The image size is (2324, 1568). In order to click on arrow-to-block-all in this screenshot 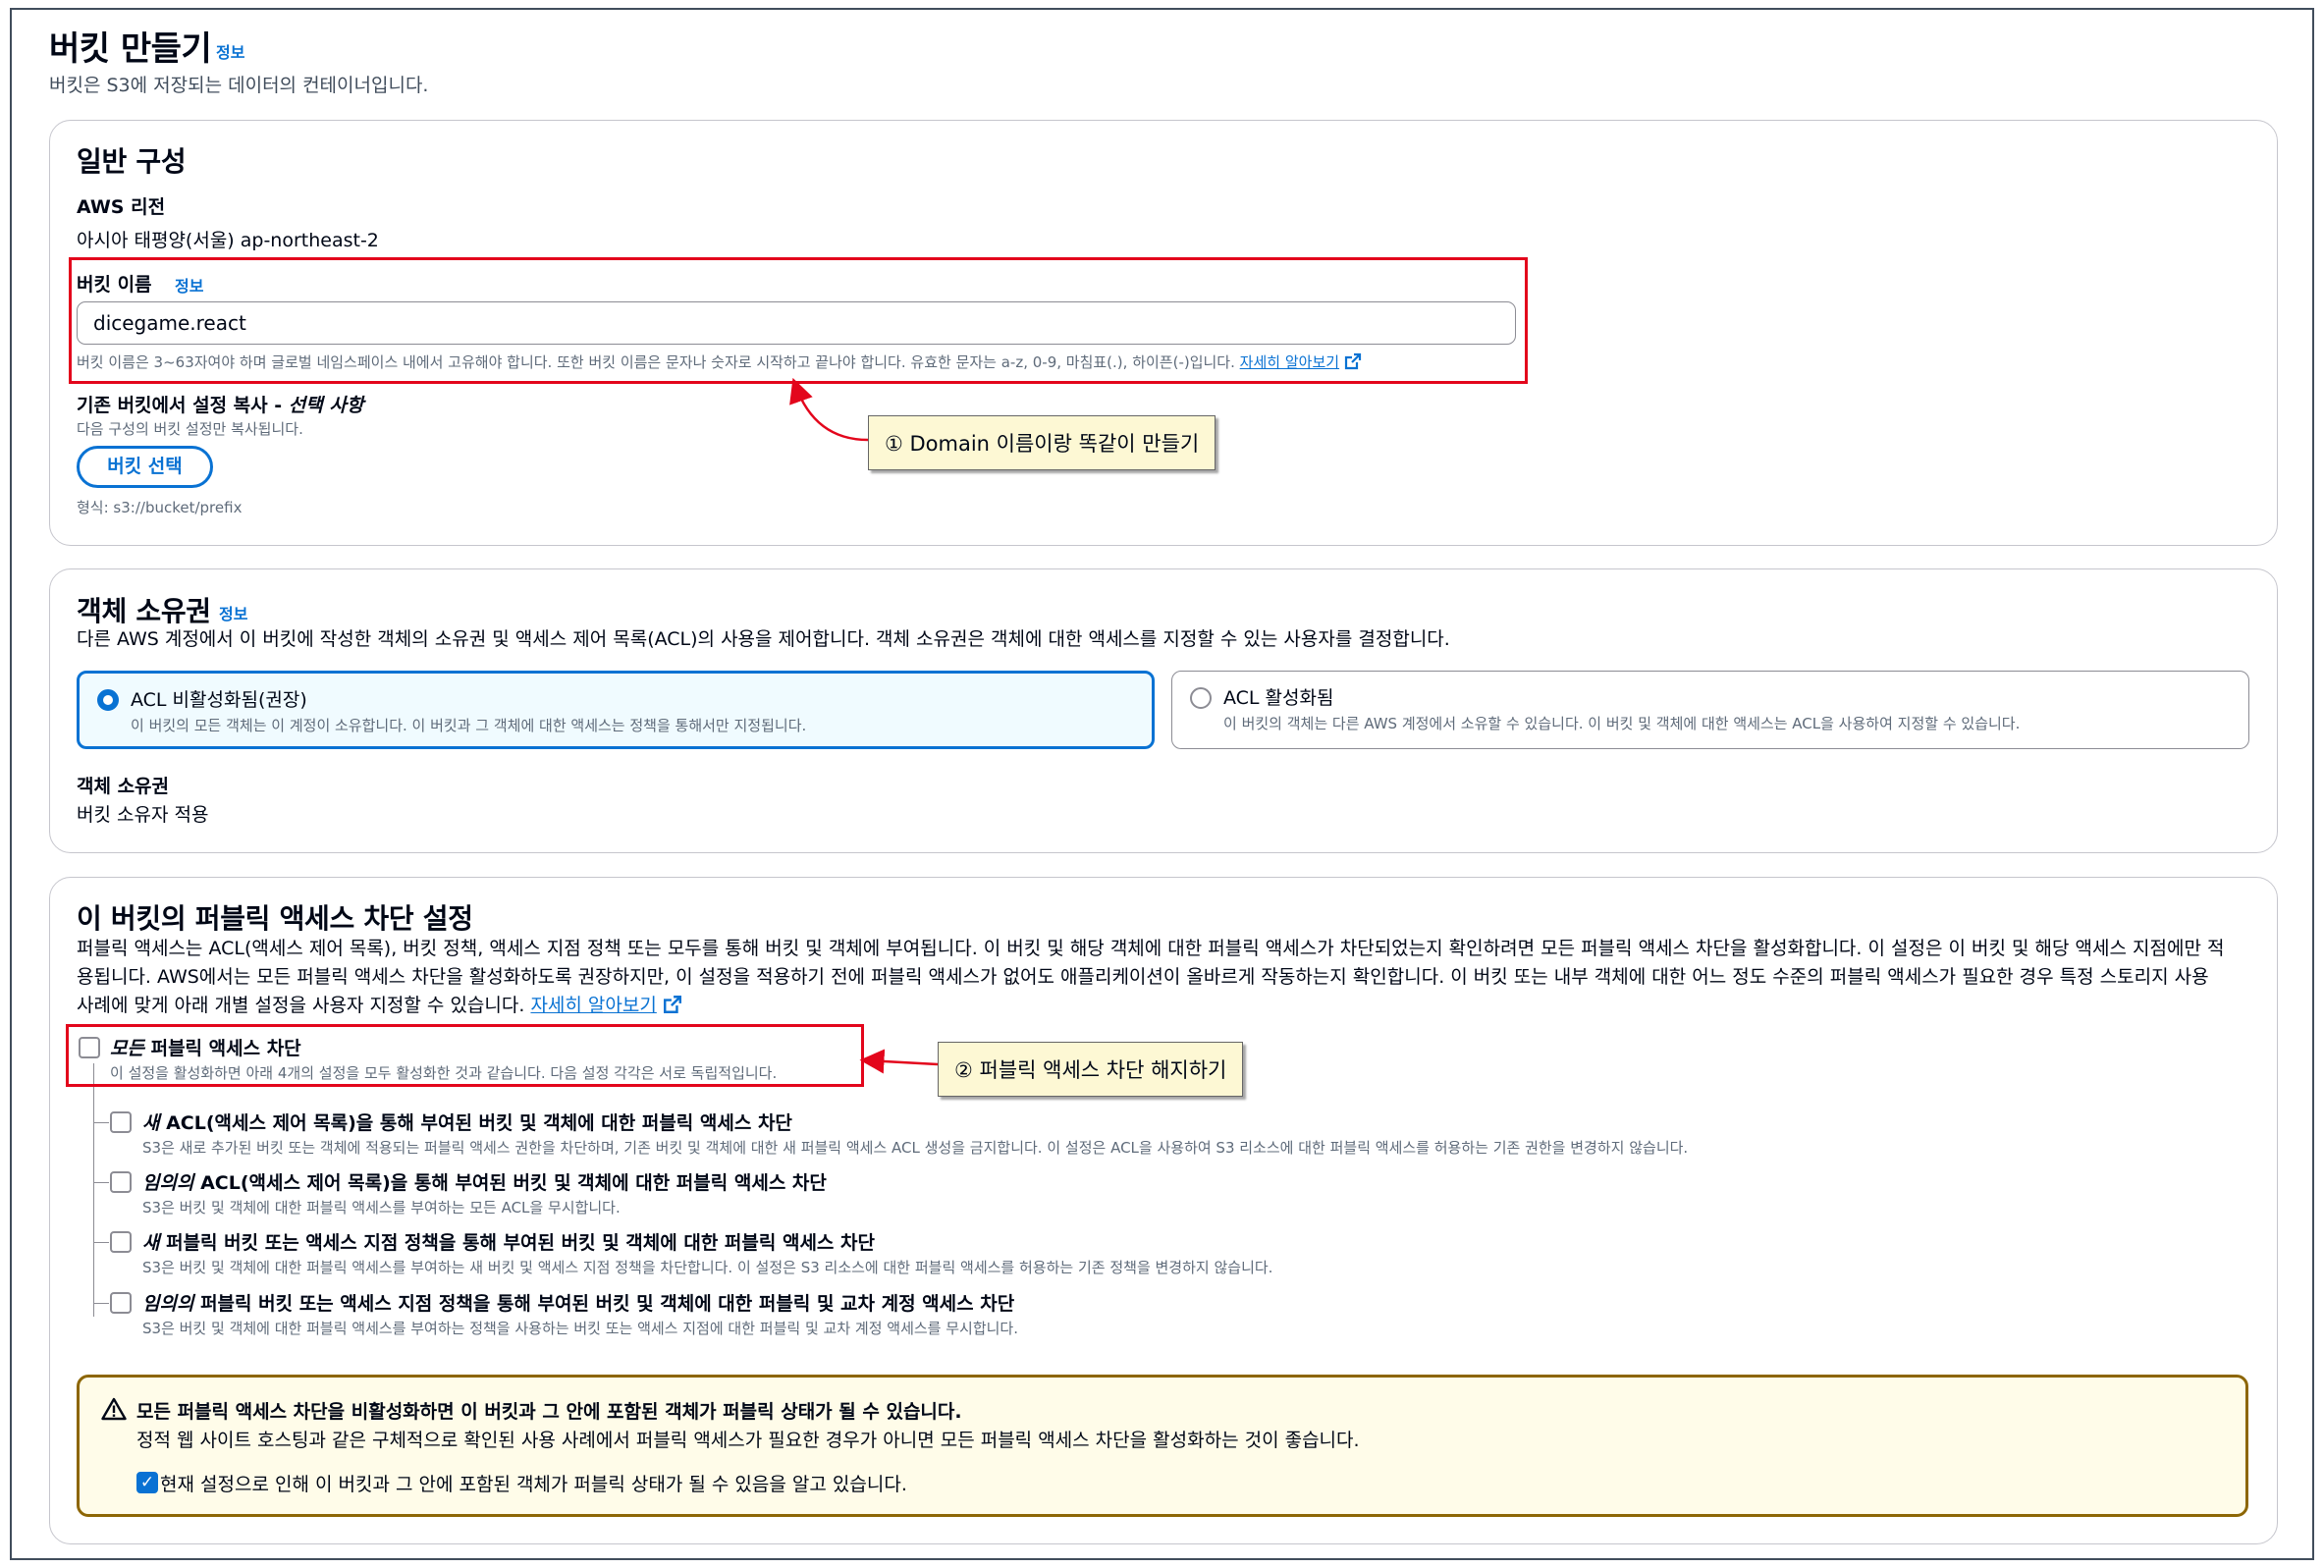, I will do `click(899, 1061)`.